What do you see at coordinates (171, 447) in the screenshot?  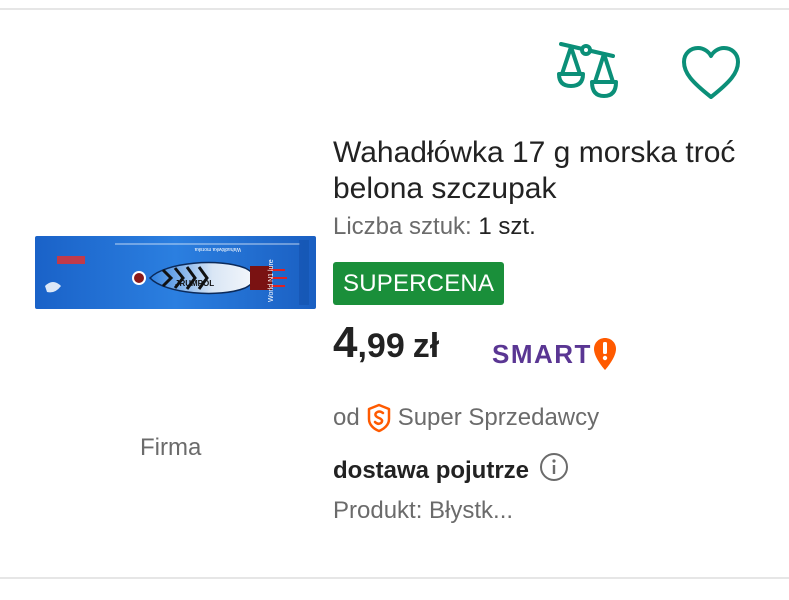 I see `brand-label: Firma` at bounding box center [171, 447].